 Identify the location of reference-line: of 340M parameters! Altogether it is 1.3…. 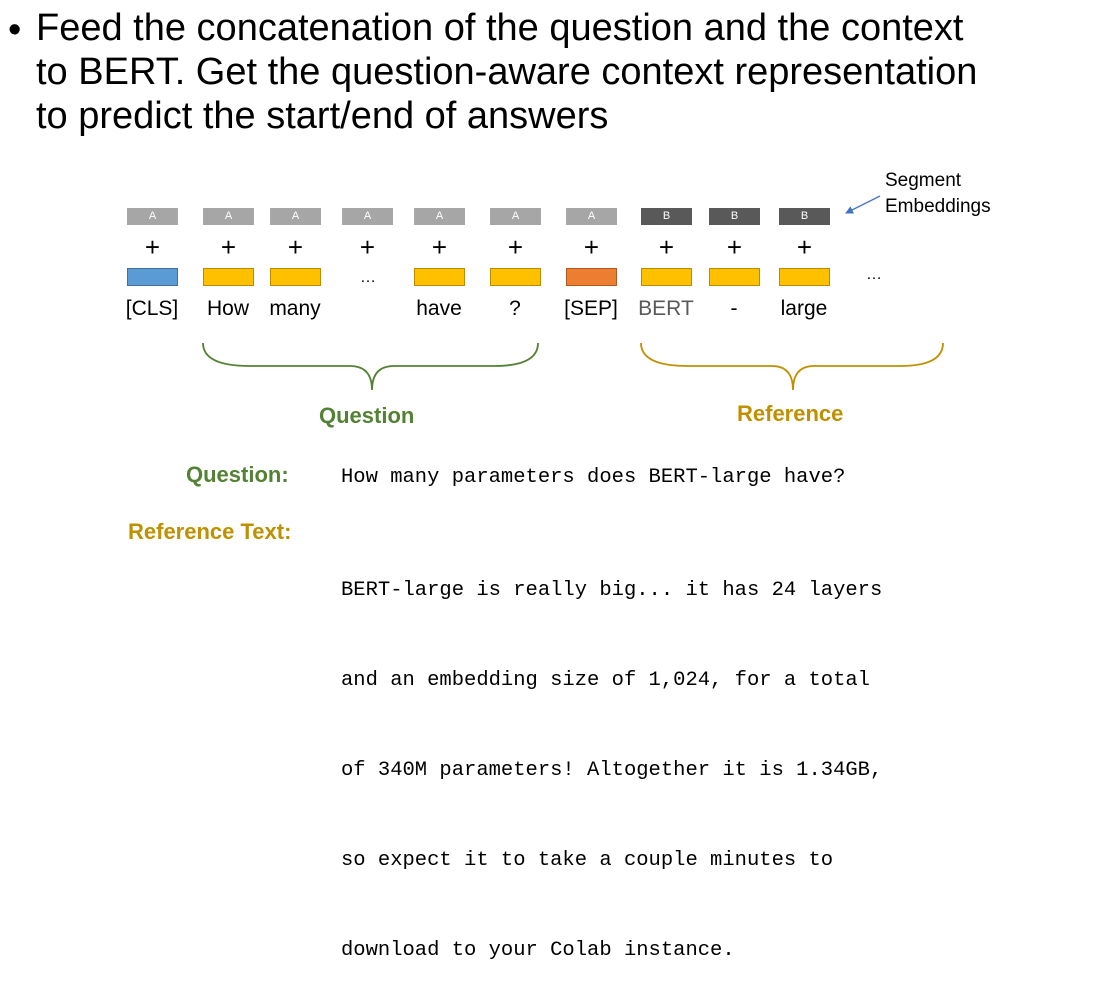
(612, 770).